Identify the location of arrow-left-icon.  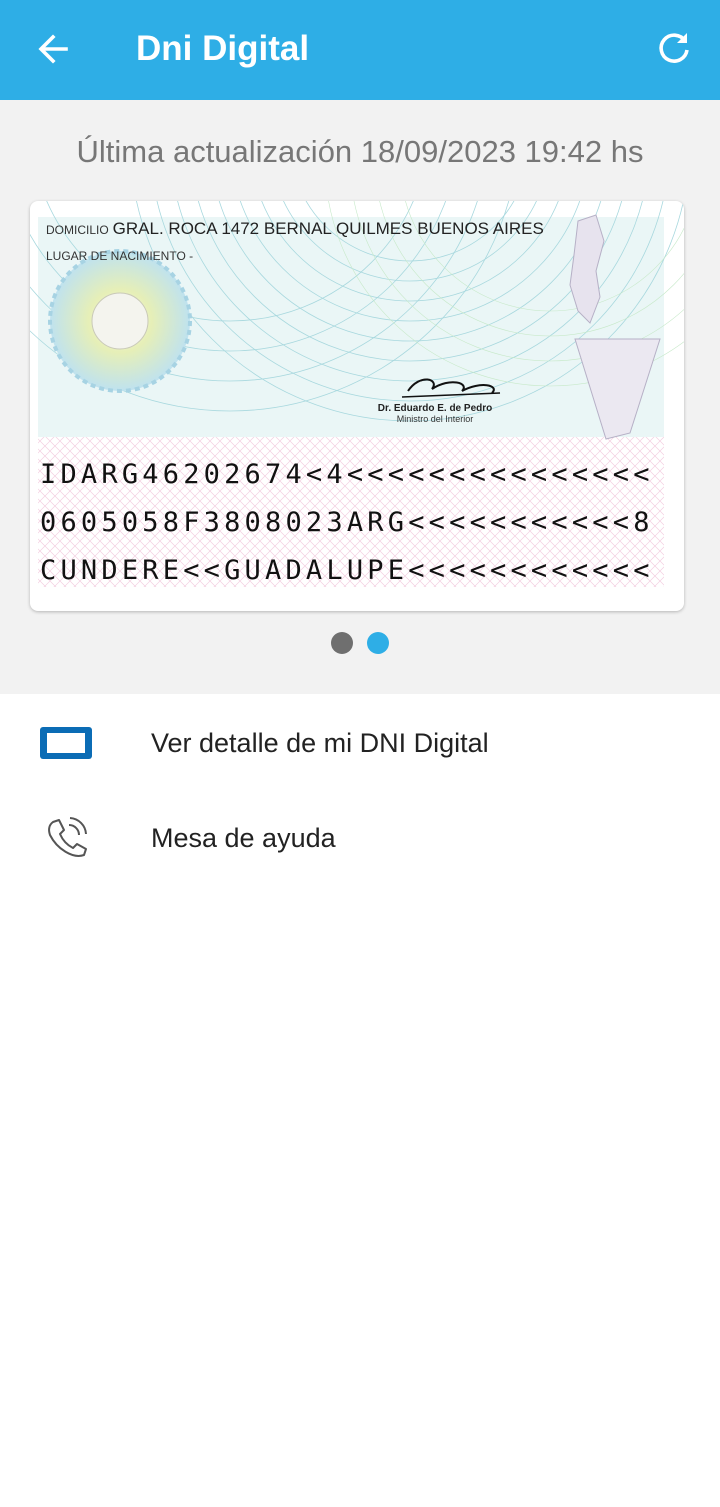
(53, 49).